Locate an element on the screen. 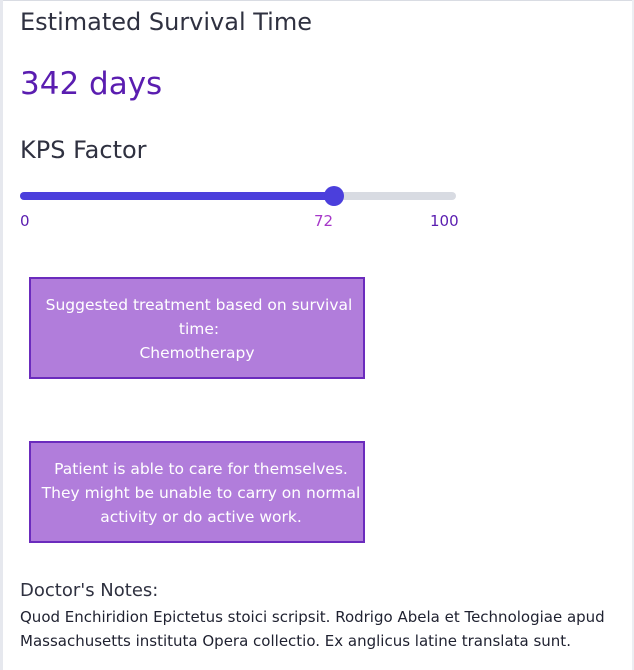 The image size is (634, 670). notes-heading: Doctor's Notes: is located at coordinates (89, 590).